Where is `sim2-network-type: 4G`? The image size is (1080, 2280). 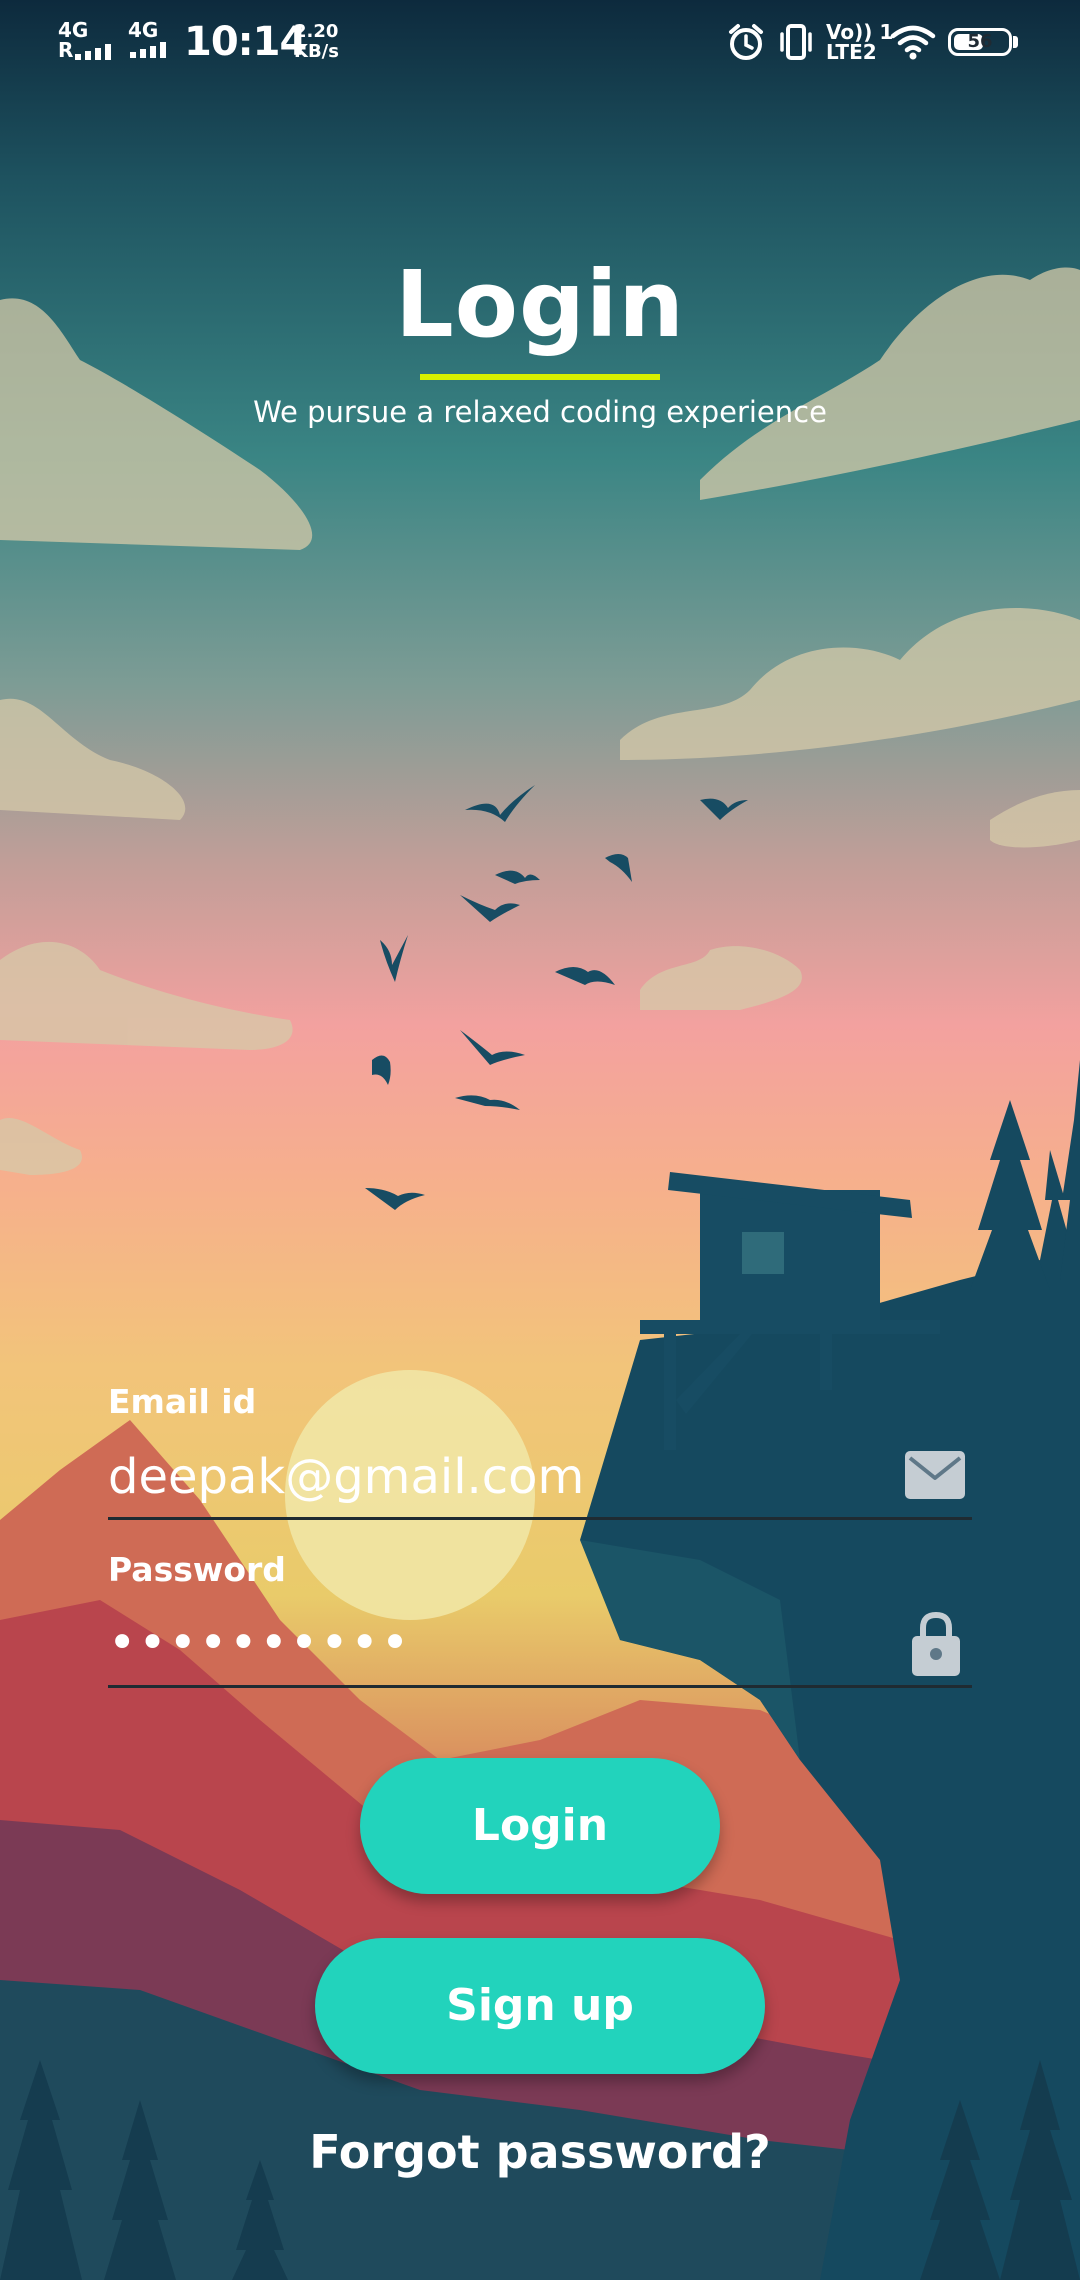 sim2-network-type: 4G is located at coordinates (143, 30).